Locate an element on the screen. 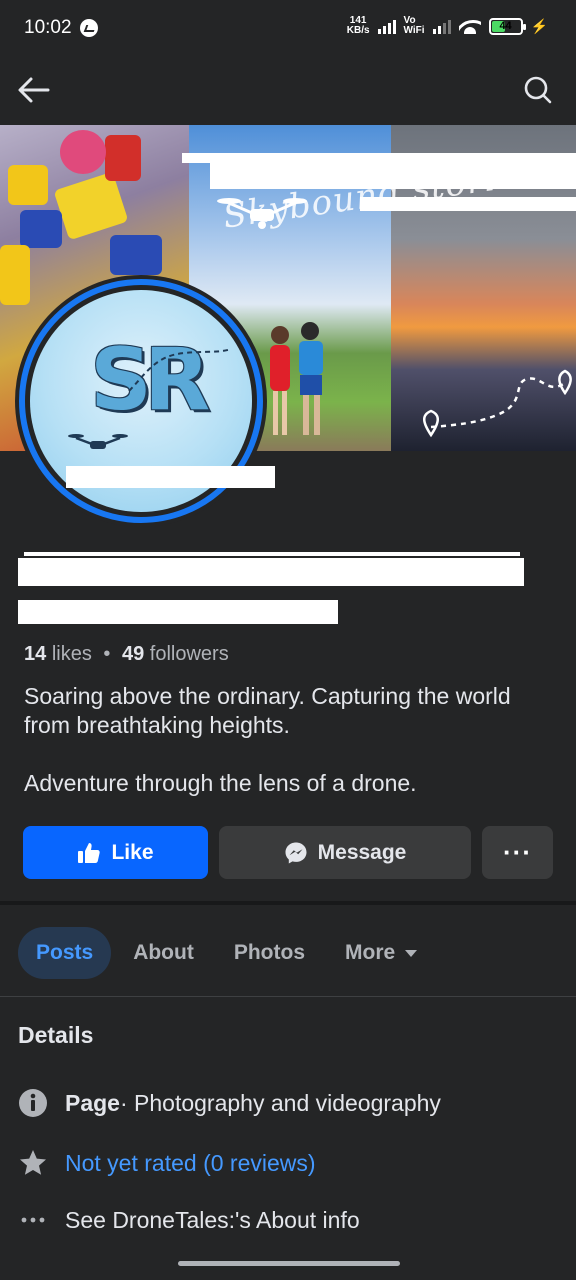 The image size is (576, 1280). likes-label: likes is located at coordinates (71, 654).